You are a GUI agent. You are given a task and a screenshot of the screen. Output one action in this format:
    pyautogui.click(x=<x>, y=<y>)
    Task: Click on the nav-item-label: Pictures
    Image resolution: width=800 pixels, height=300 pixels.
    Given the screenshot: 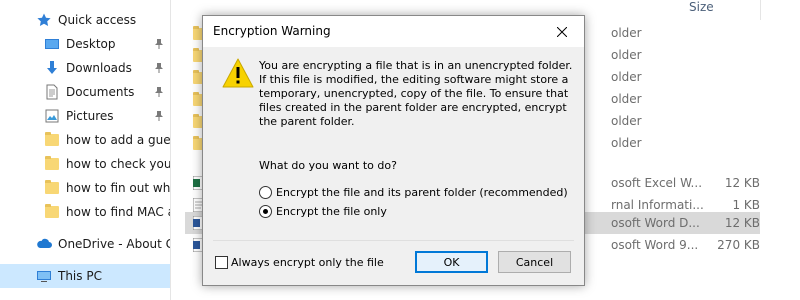 What is the action you would take?
    pyautogui.click(x=90, y=116)
    